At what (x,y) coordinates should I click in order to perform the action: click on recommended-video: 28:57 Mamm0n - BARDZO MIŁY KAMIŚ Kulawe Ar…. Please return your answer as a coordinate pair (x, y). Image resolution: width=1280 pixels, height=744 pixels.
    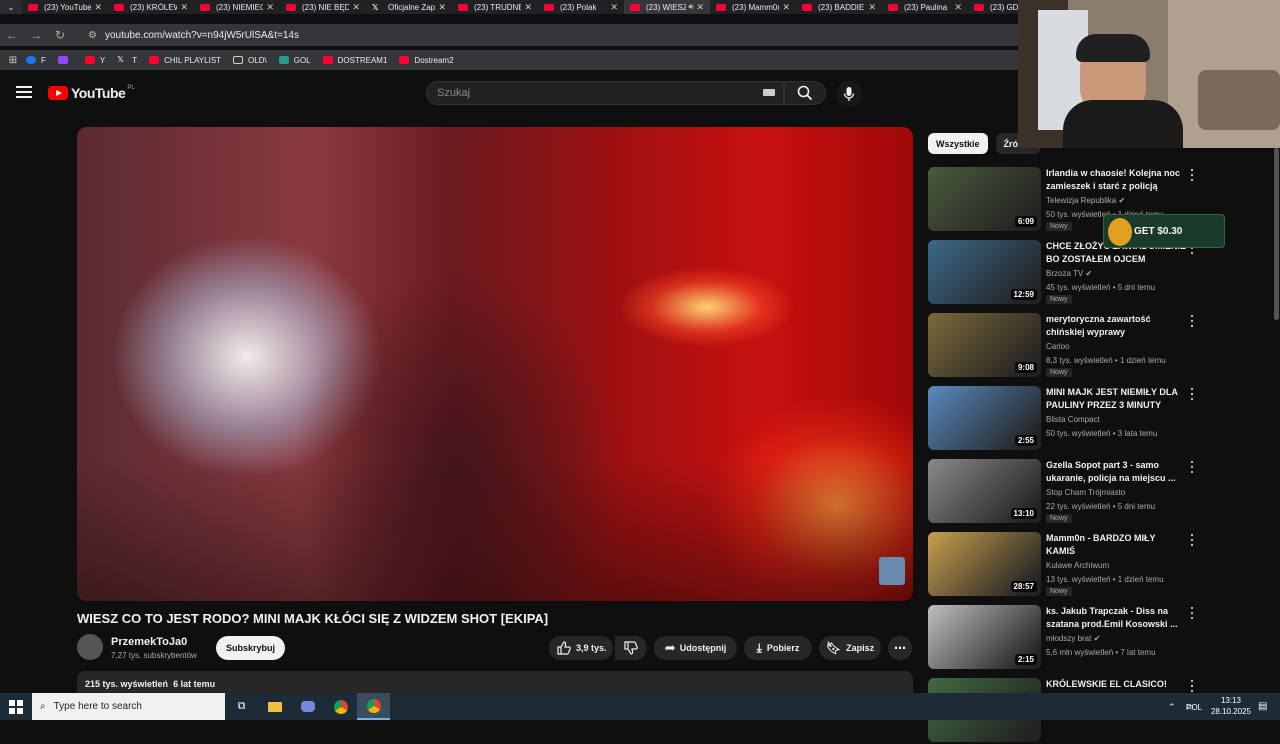
    Looking at the image, I should click on (1093, 565).